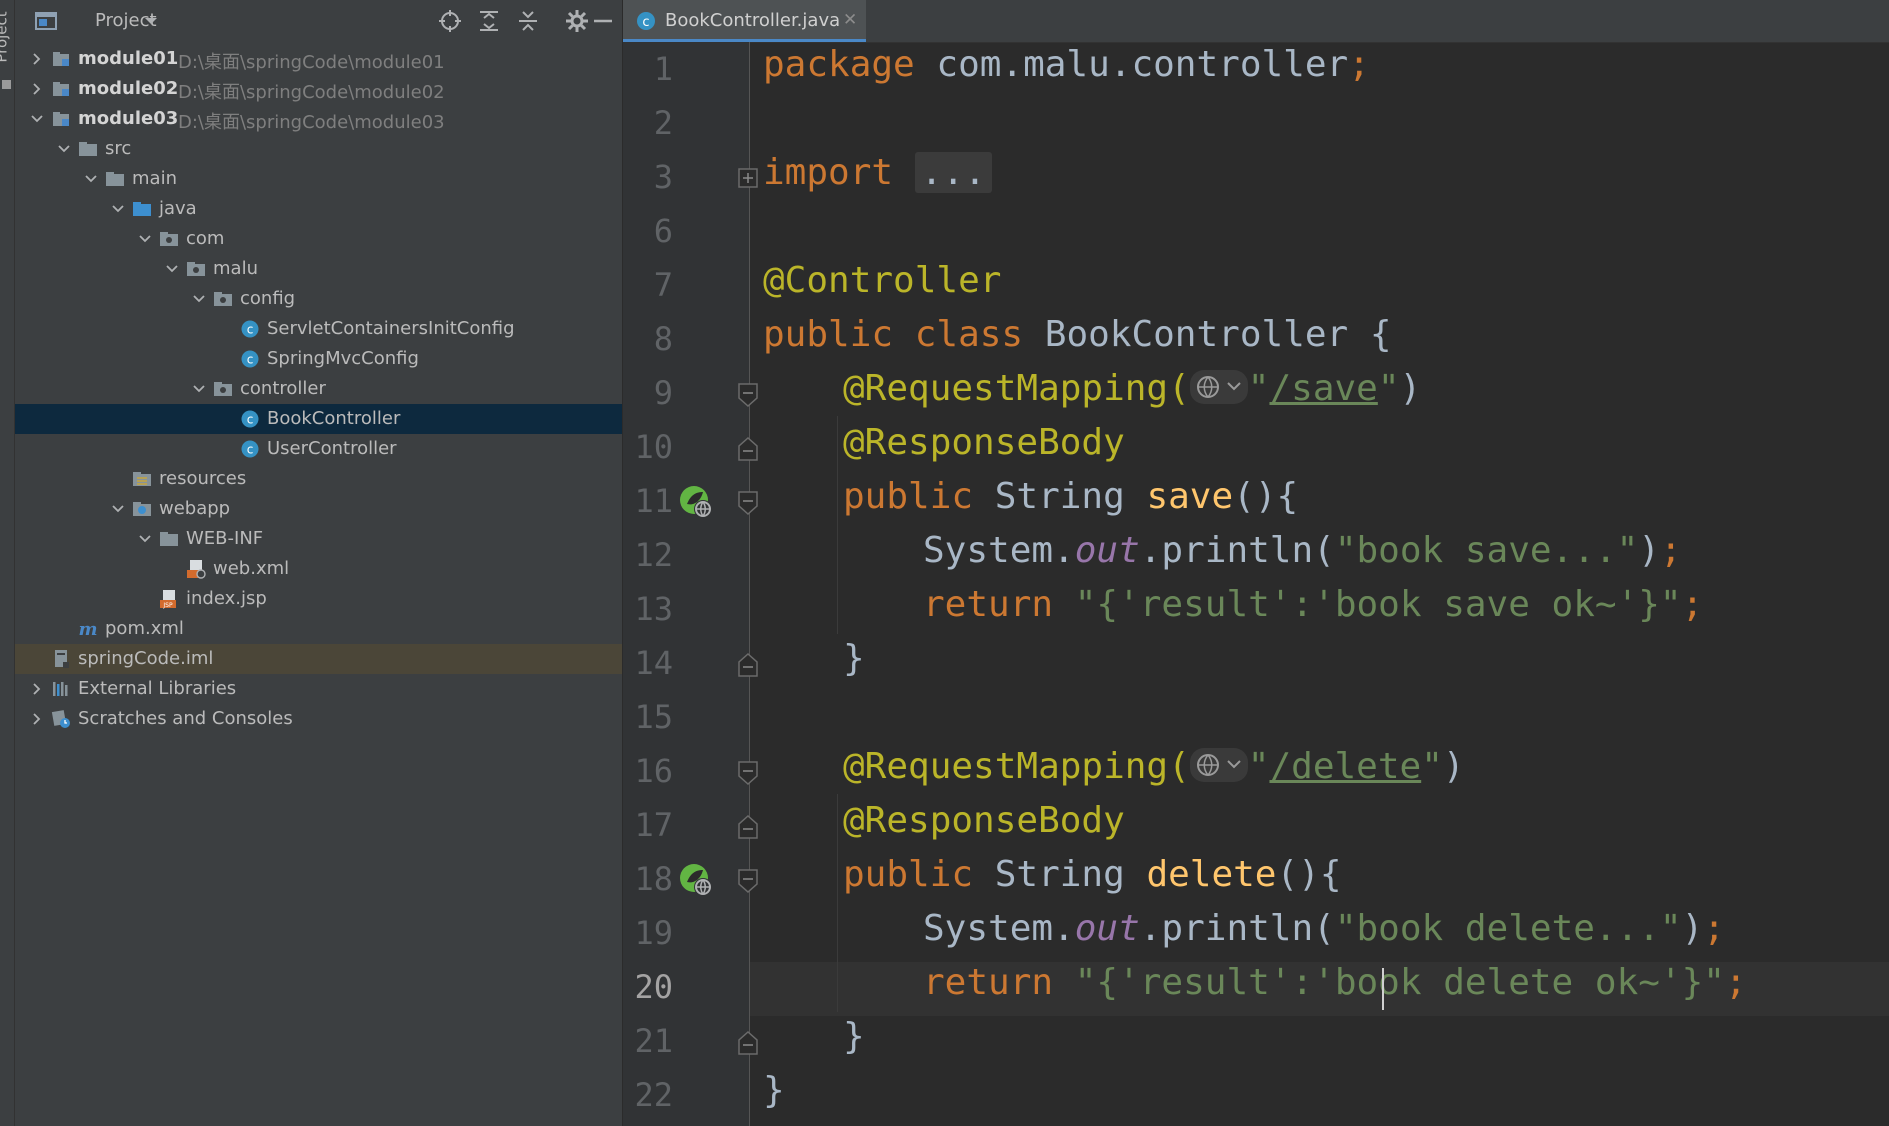 The image size is (1889, 1126). What do you see at coordinates (318, 659) in the screenshot?
I see `tree-item-springcode-iml: springCode.iml` at bounding box center [318, 659].